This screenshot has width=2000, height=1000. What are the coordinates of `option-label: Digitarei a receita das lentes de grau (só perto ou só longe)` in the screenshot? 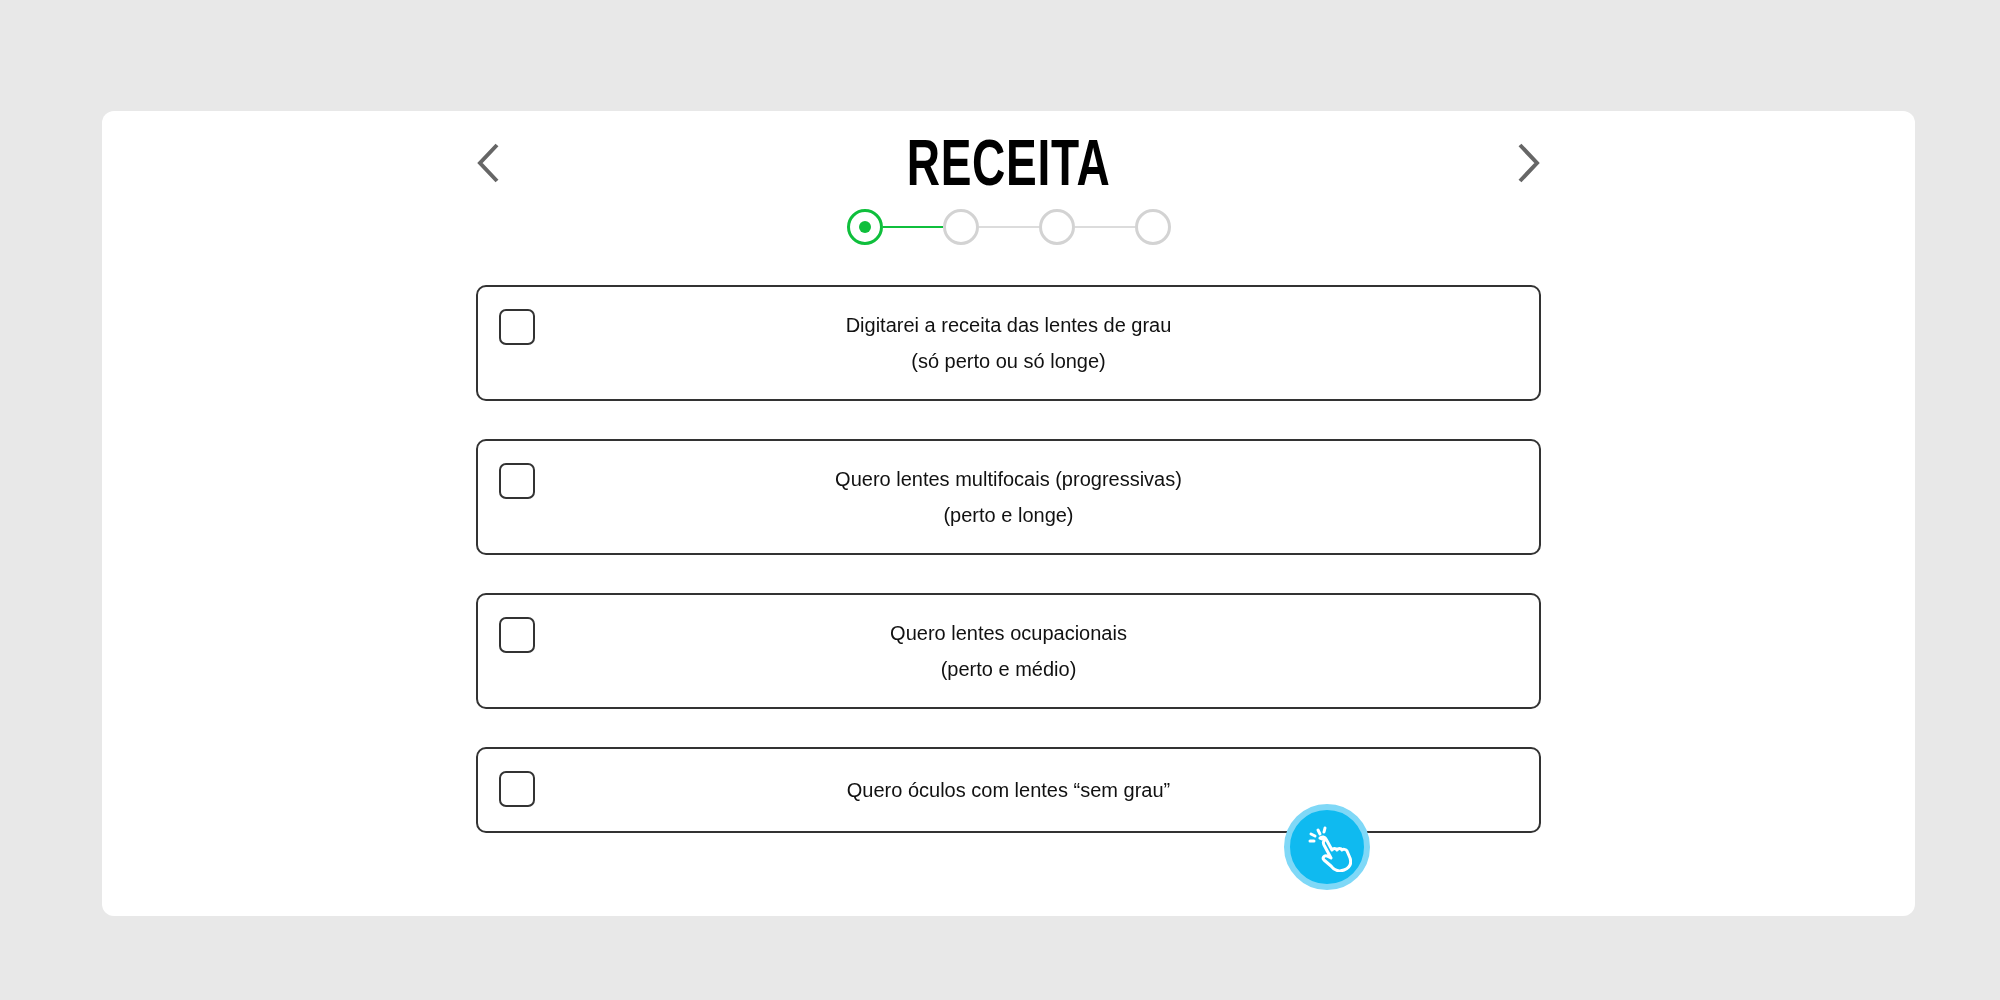 It's located at (1008, 343).